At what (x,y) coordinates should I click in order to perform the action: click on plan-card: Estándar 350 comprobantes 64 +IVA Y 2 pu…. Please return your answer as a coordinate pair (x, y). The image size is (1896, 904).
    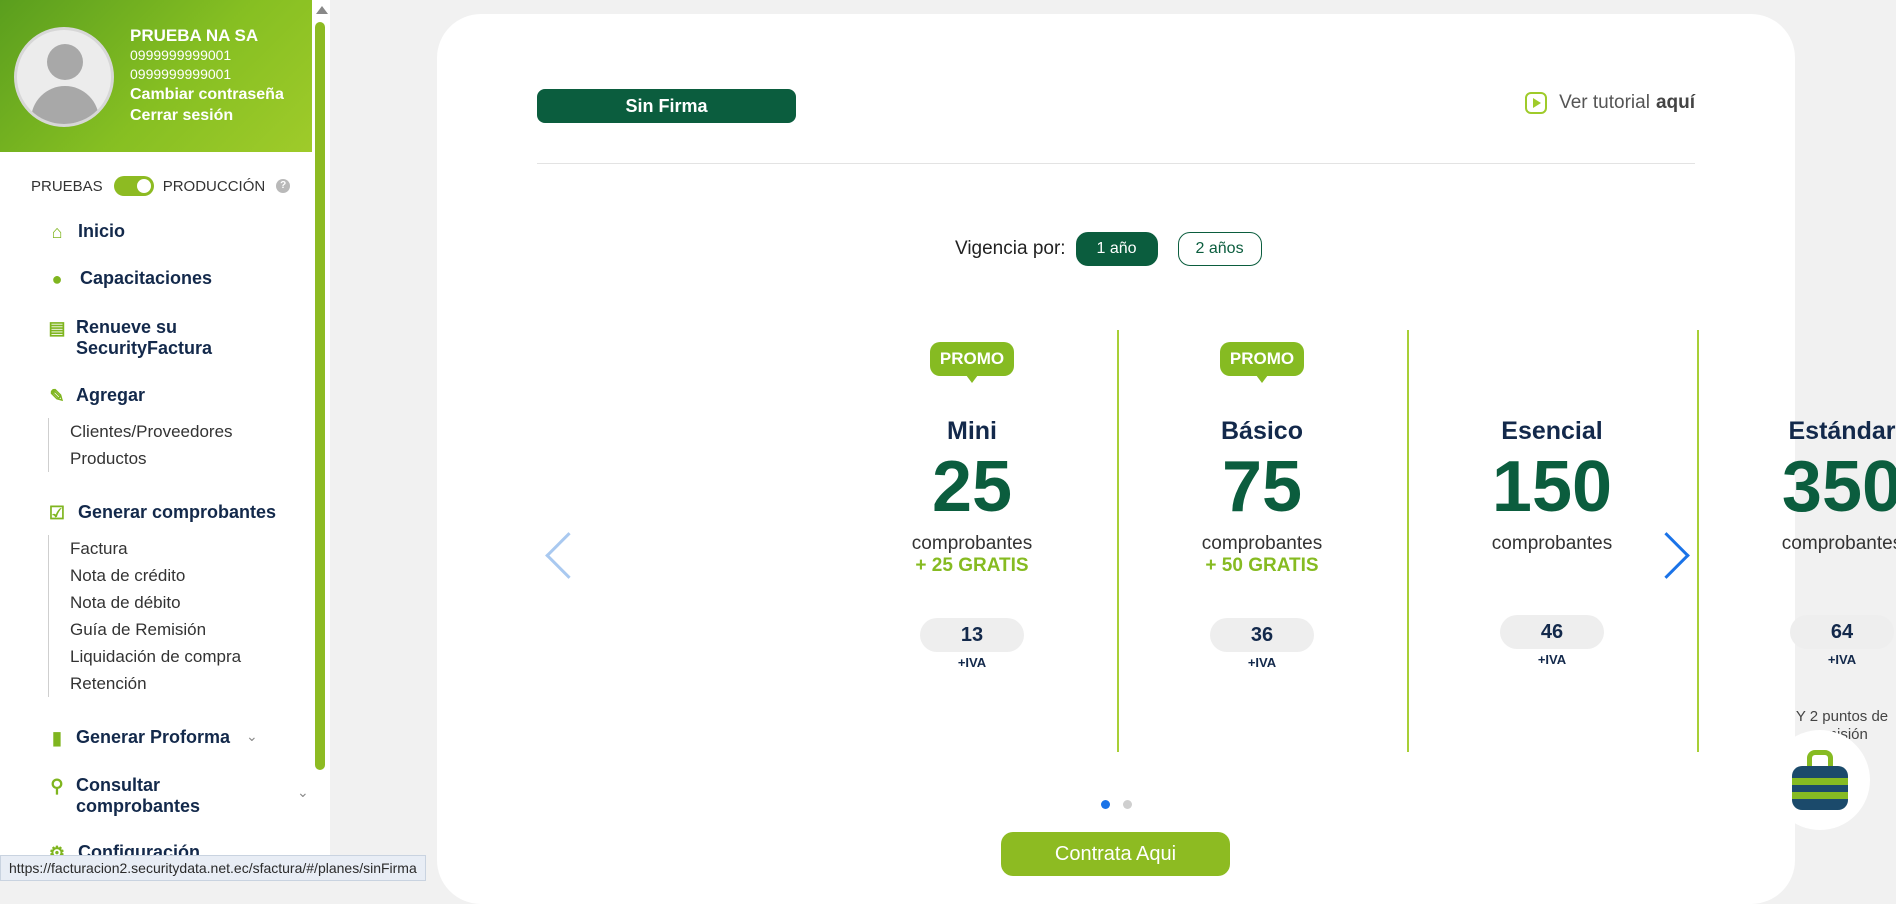
    Looking at the image, I should click on (1796, 541).